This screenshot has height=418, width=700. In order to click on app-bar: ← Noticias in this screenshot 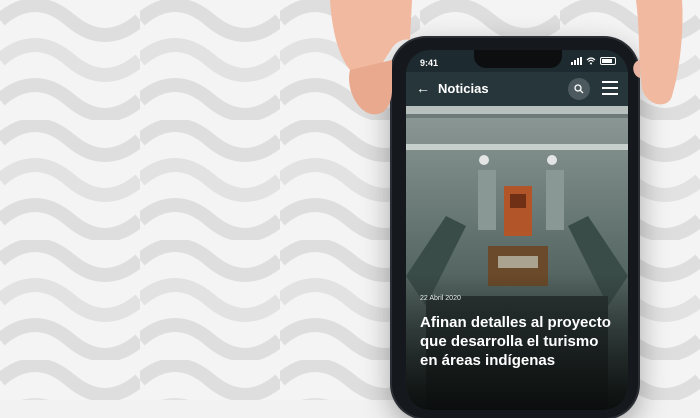, I will do `click(517, 89)`.